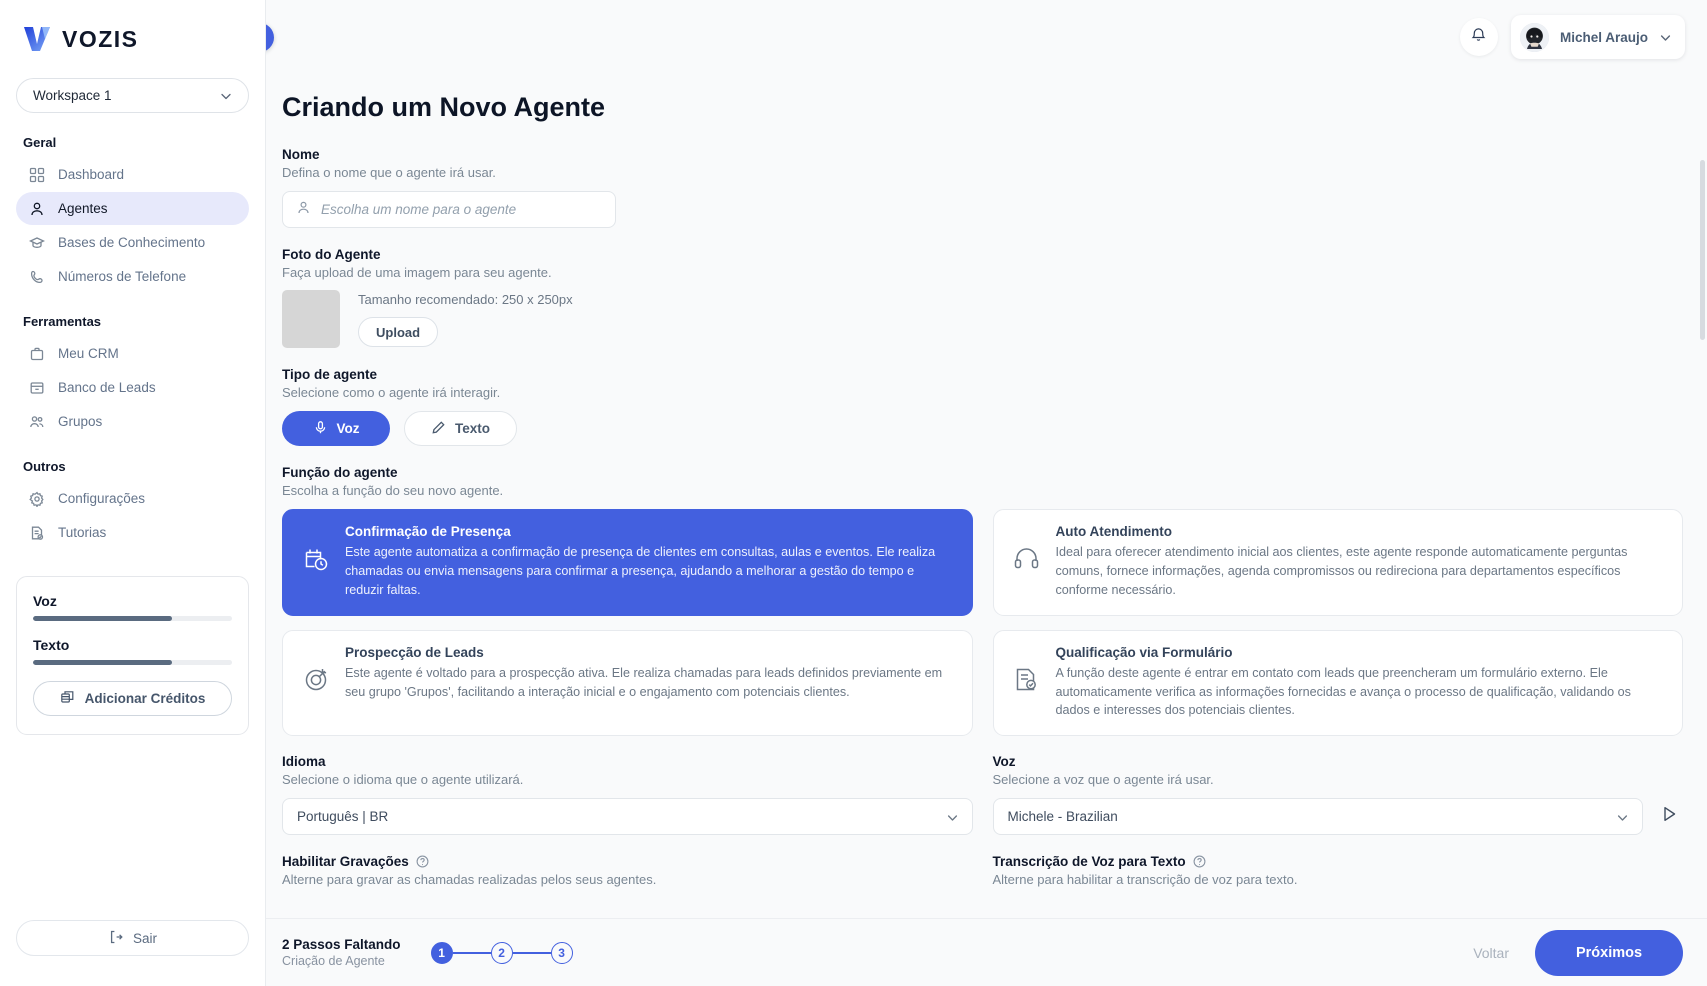  Describe the element at coordinates (561, 952) in the screenshot. I see `step-3: 3` at that location.